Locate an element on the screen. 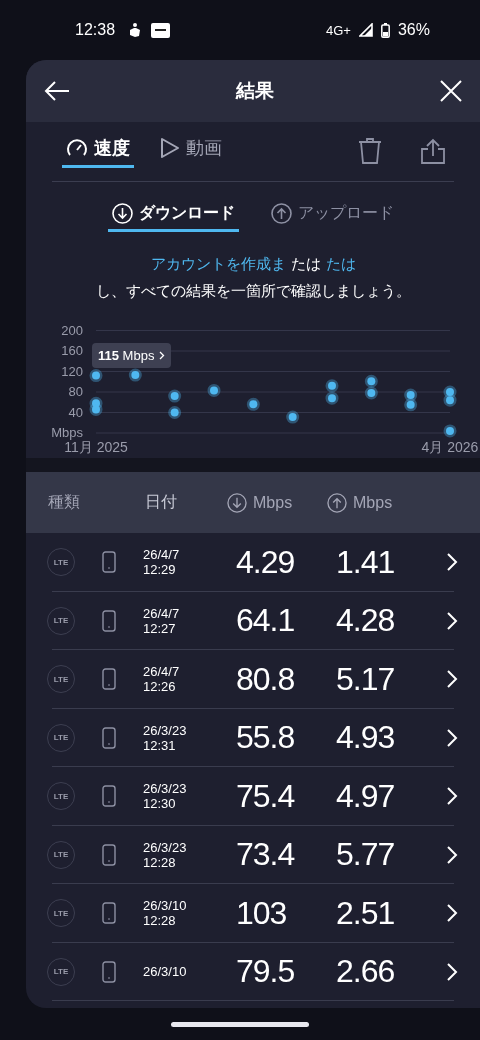 Image resolution: width=480 pixels, height=1040 pixels. axis-tick-label: 80 is located at coordinates (75, 391).